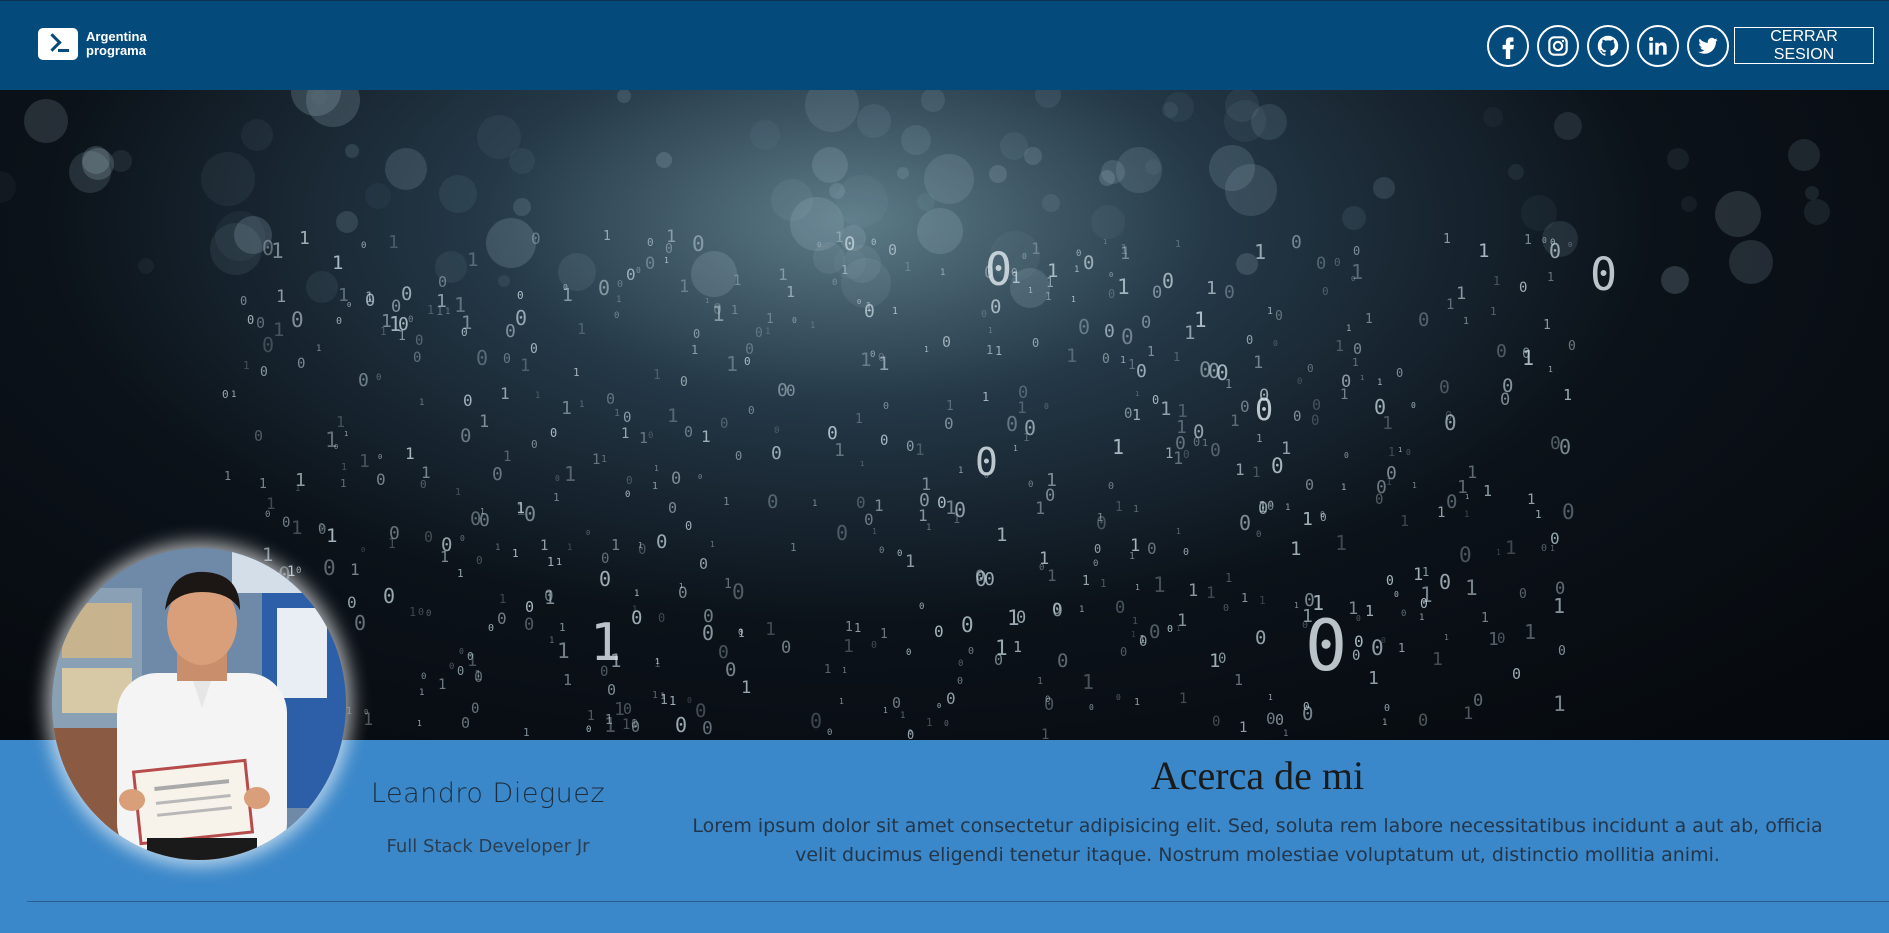  I want to click on github-icon, so click(1608, 46).